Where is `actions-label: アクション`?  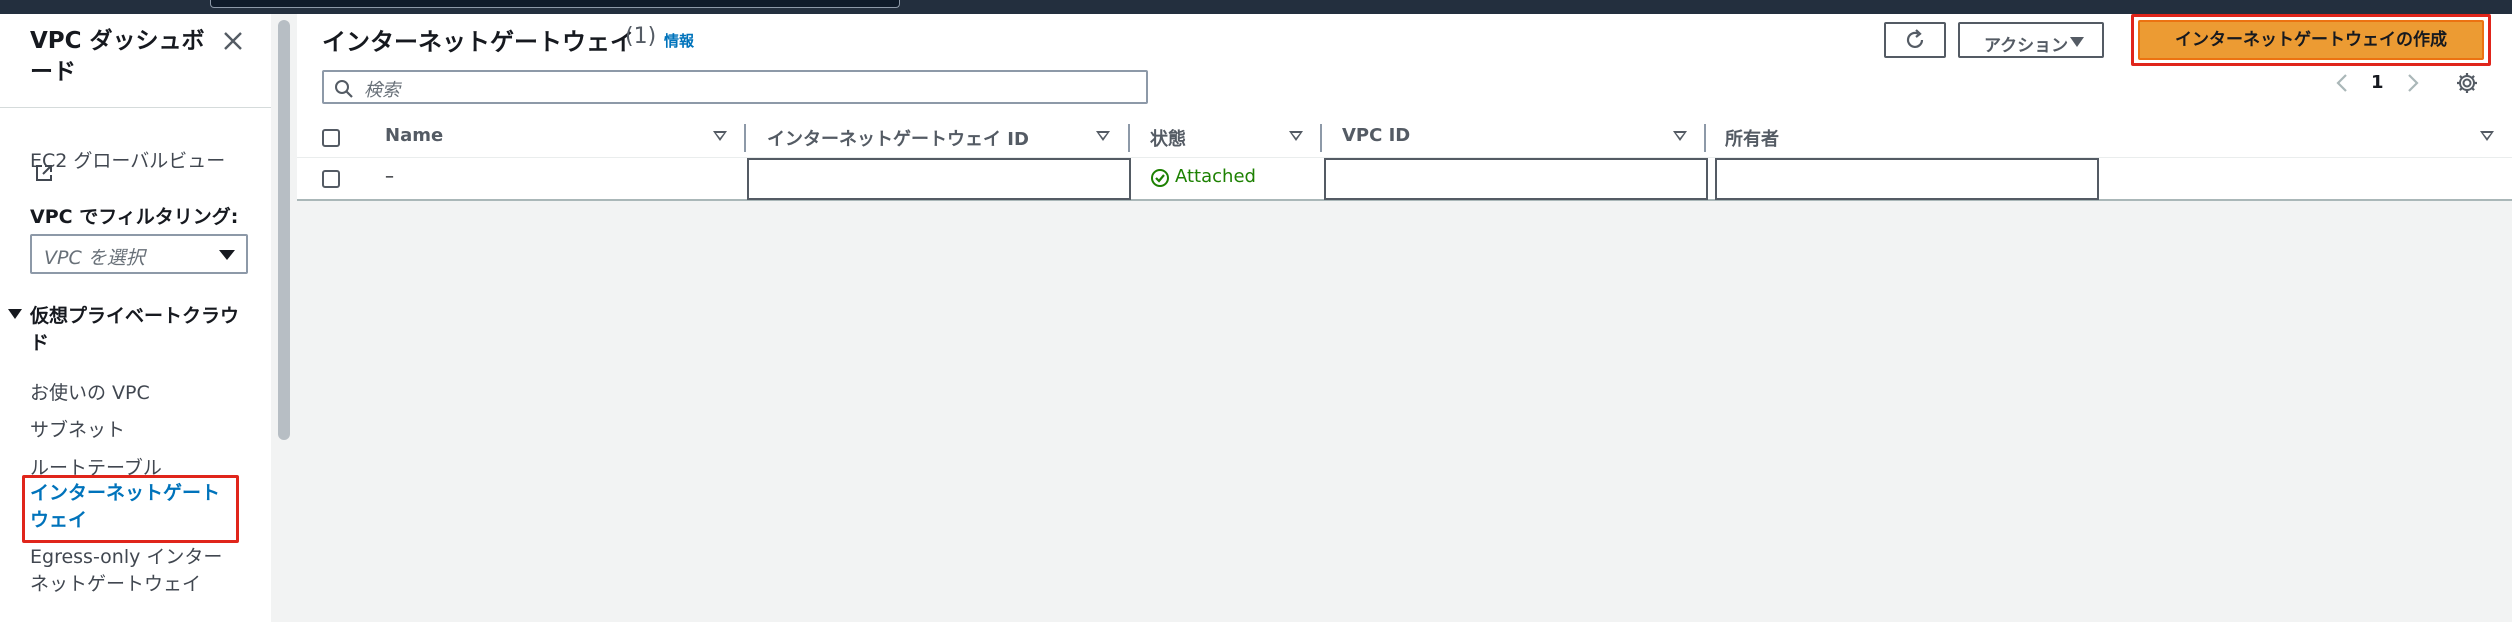
actions-label: アクション is located at coordinates (2026, 45).